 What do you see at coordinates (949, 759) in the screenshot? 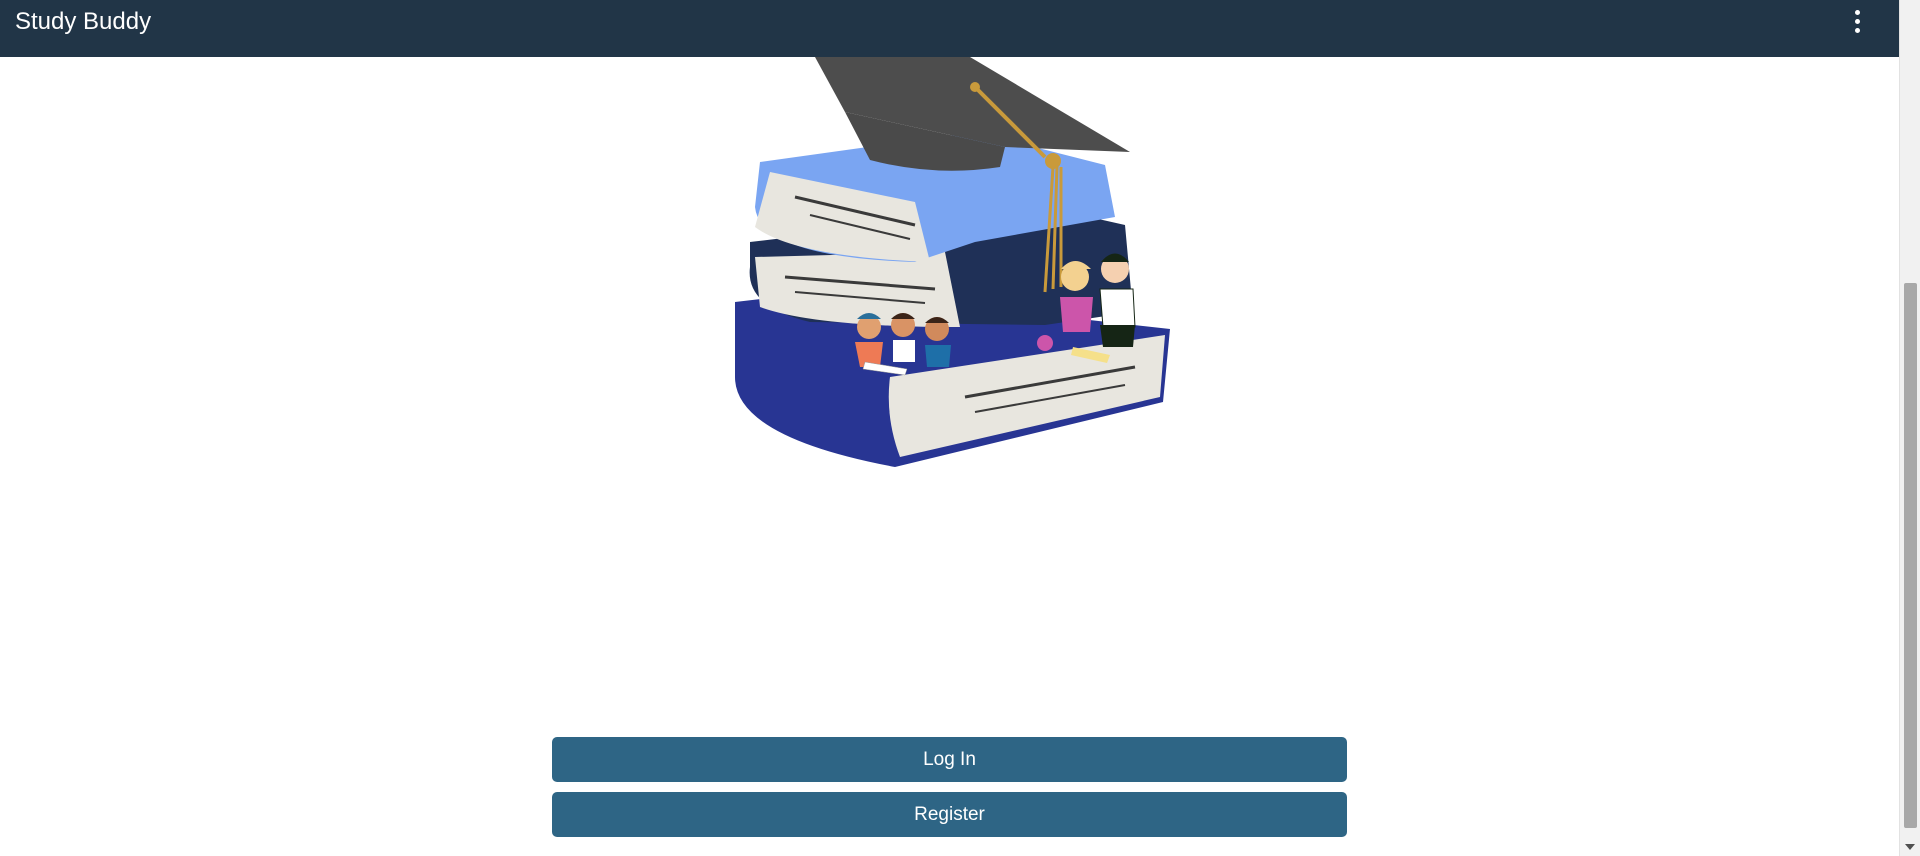
I see `login-button: Log In` at bounding box center [949, 759].